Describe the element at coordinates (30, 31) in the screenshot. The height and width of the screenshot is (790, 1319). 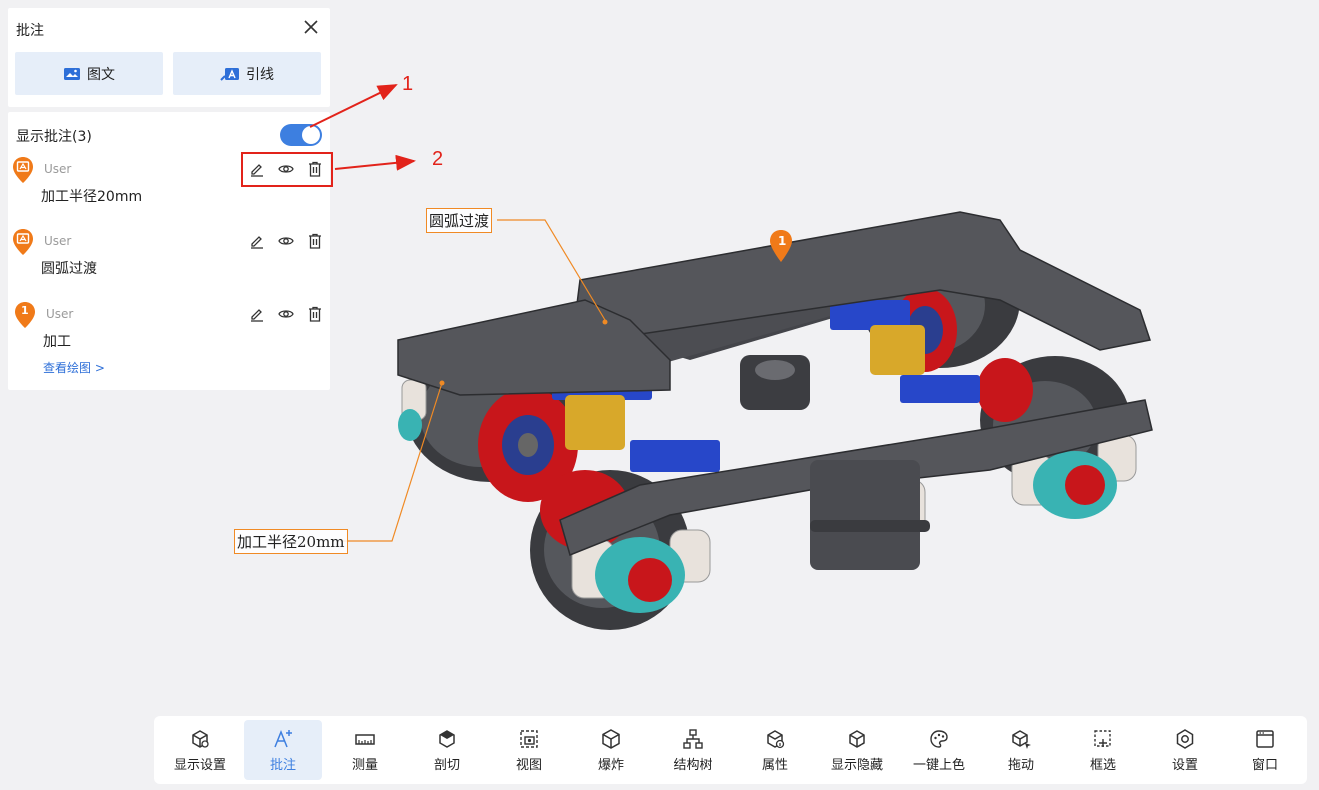
I see `panel-title: 批注` at that location.